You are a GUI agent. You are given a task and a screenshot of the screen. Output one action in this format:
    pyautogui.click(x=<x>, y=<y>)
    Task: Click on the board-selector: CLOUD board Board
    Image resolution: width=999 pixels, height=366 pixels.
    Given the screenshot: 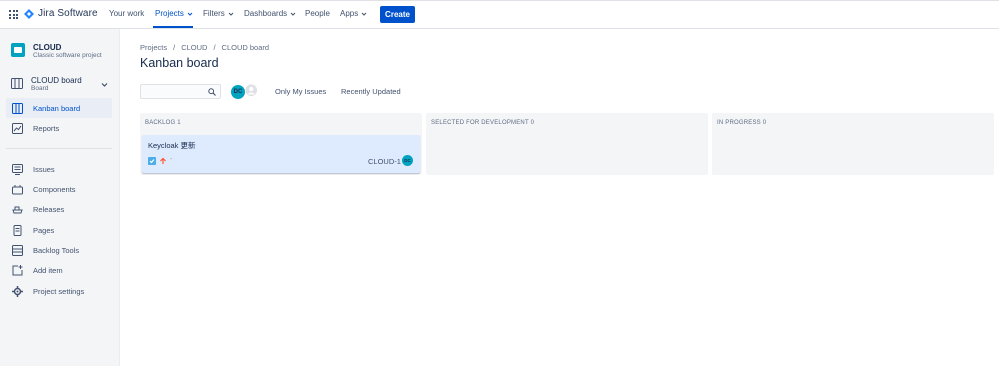 What is the action you would take?
    pyautogui.click(x=61, y=84)
    